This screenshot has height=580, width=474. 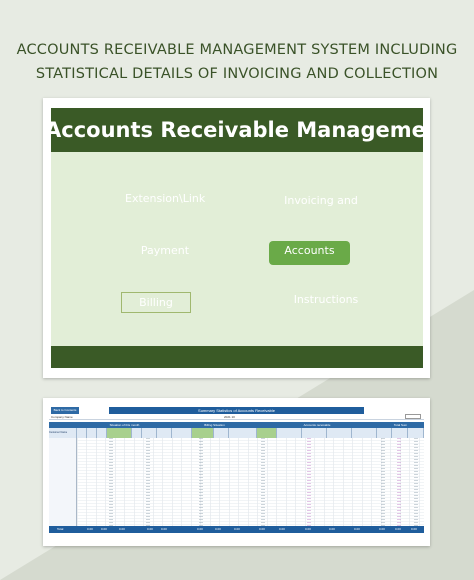 What do you see at coordinates (65, 410) in the screenshot?
I see `back-to-contents-button: Back to Contents` at bounding box center [65, 410].